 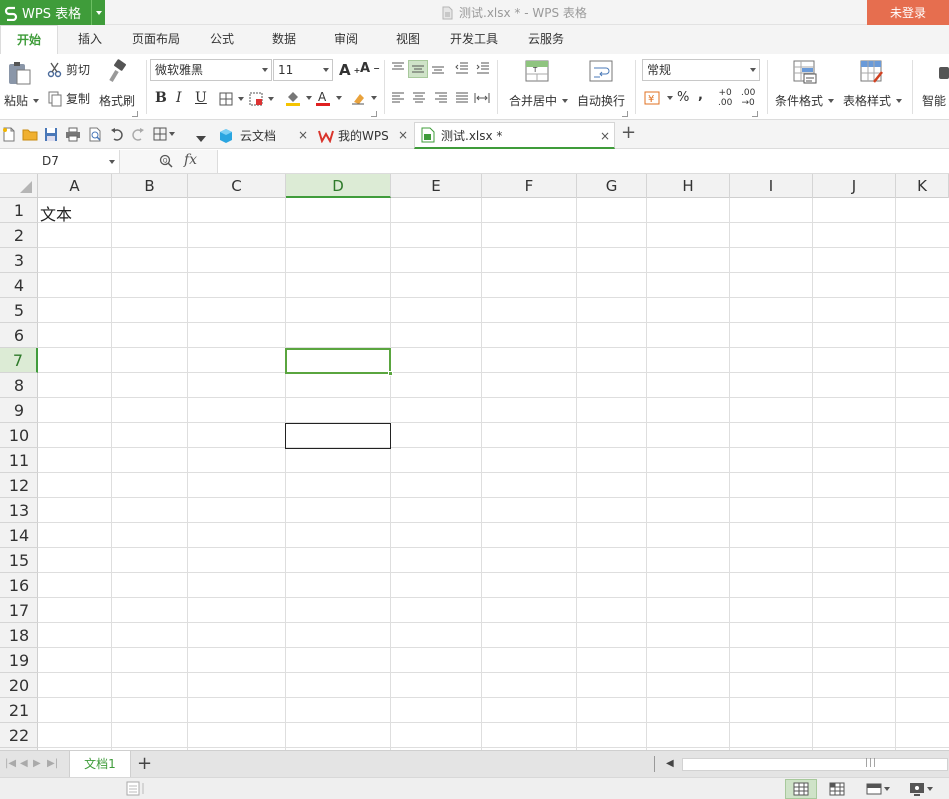 What do you see at coordinates (546, 39) in the screenshot?
I see `tab-cloud-service: 云服务` at bounding box center [546, 39].